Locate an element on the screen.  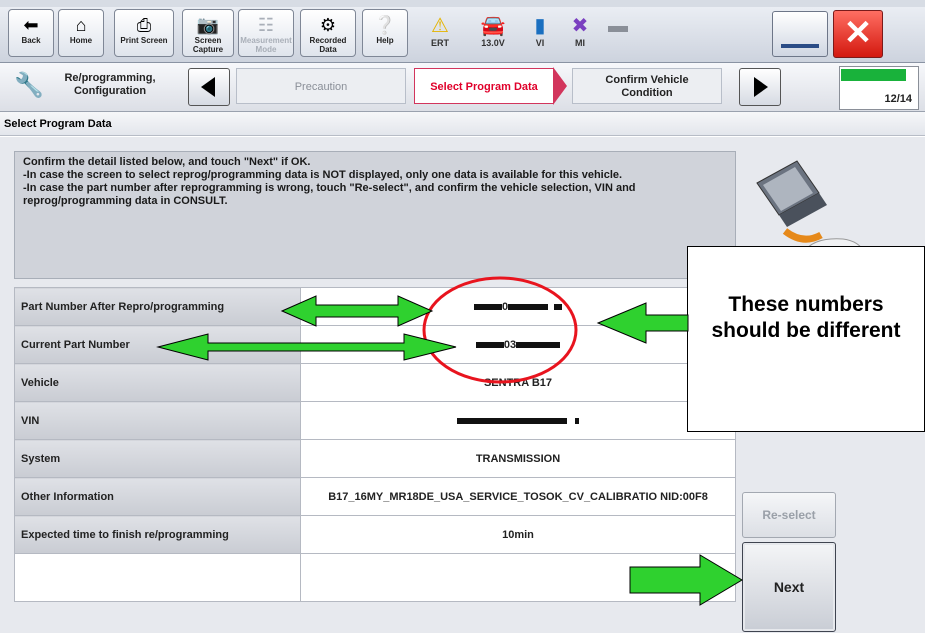
table-row: VIN is located at coordinates (375, 420).